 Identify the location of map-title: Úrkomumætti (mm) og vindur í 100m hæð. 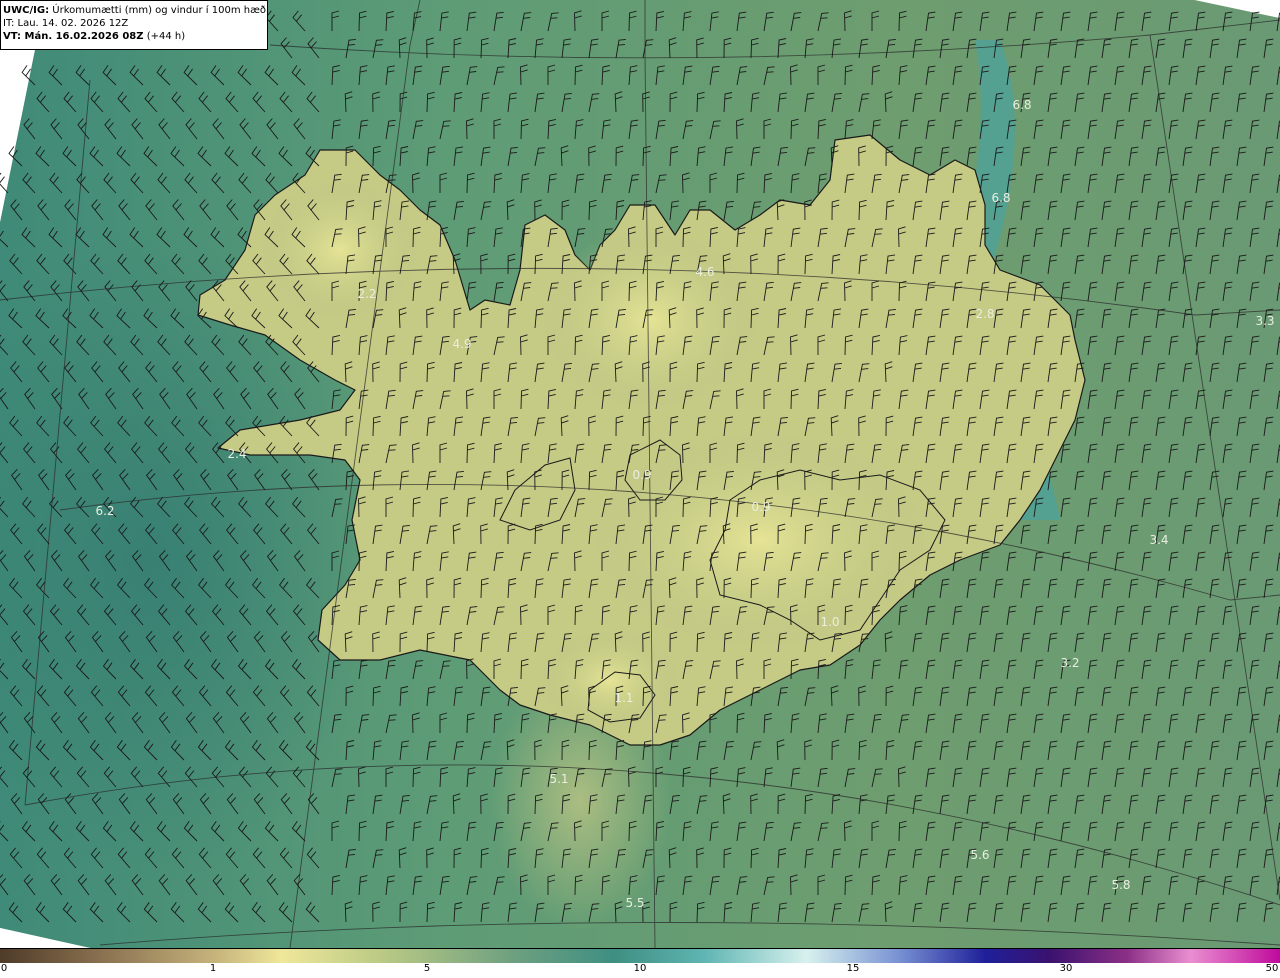
(159, 10).